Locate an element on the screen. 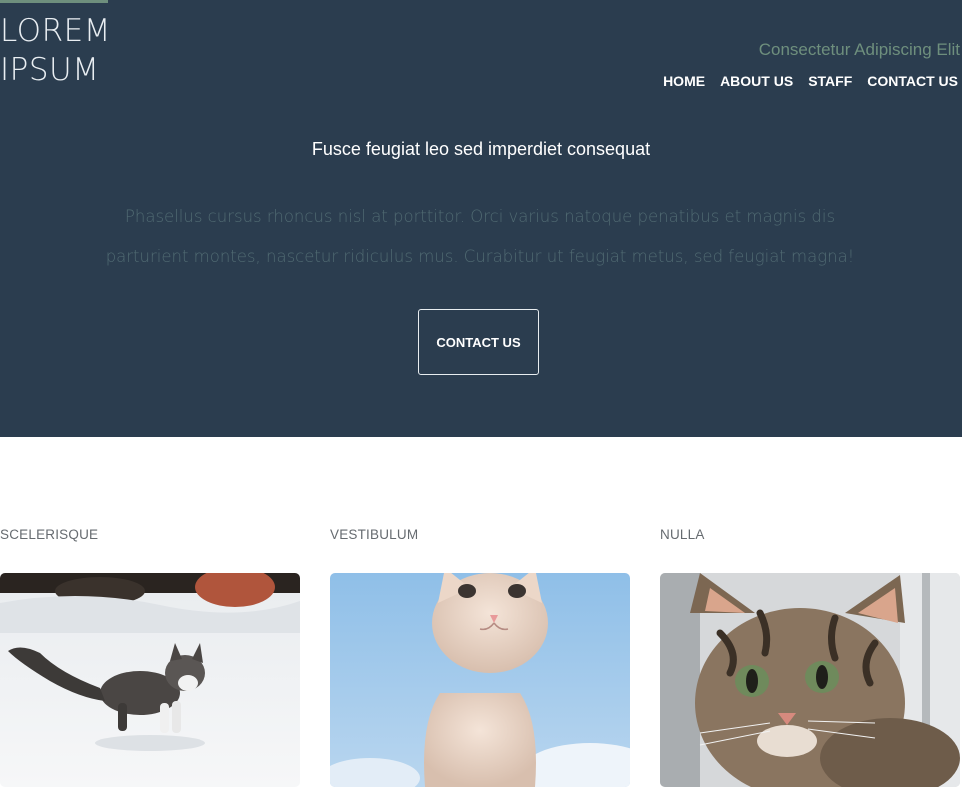  site-logo: LOREM IPSUM is located at coordinates (55, 51).